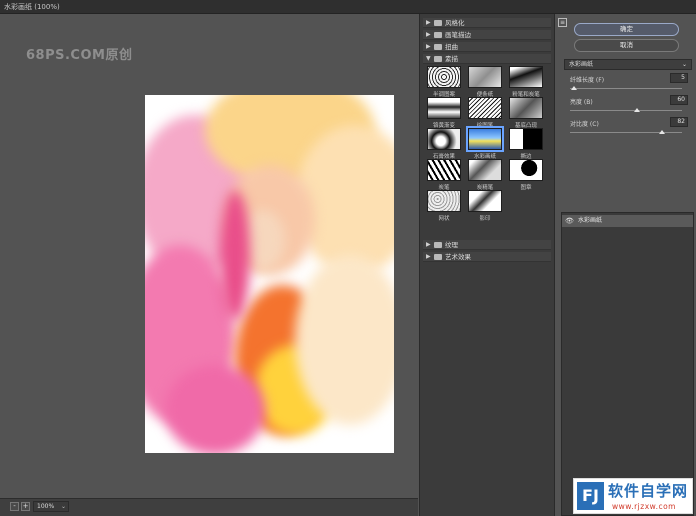  I want to click on param-contrast: 对比度 (C) 82, so click(628, 128).